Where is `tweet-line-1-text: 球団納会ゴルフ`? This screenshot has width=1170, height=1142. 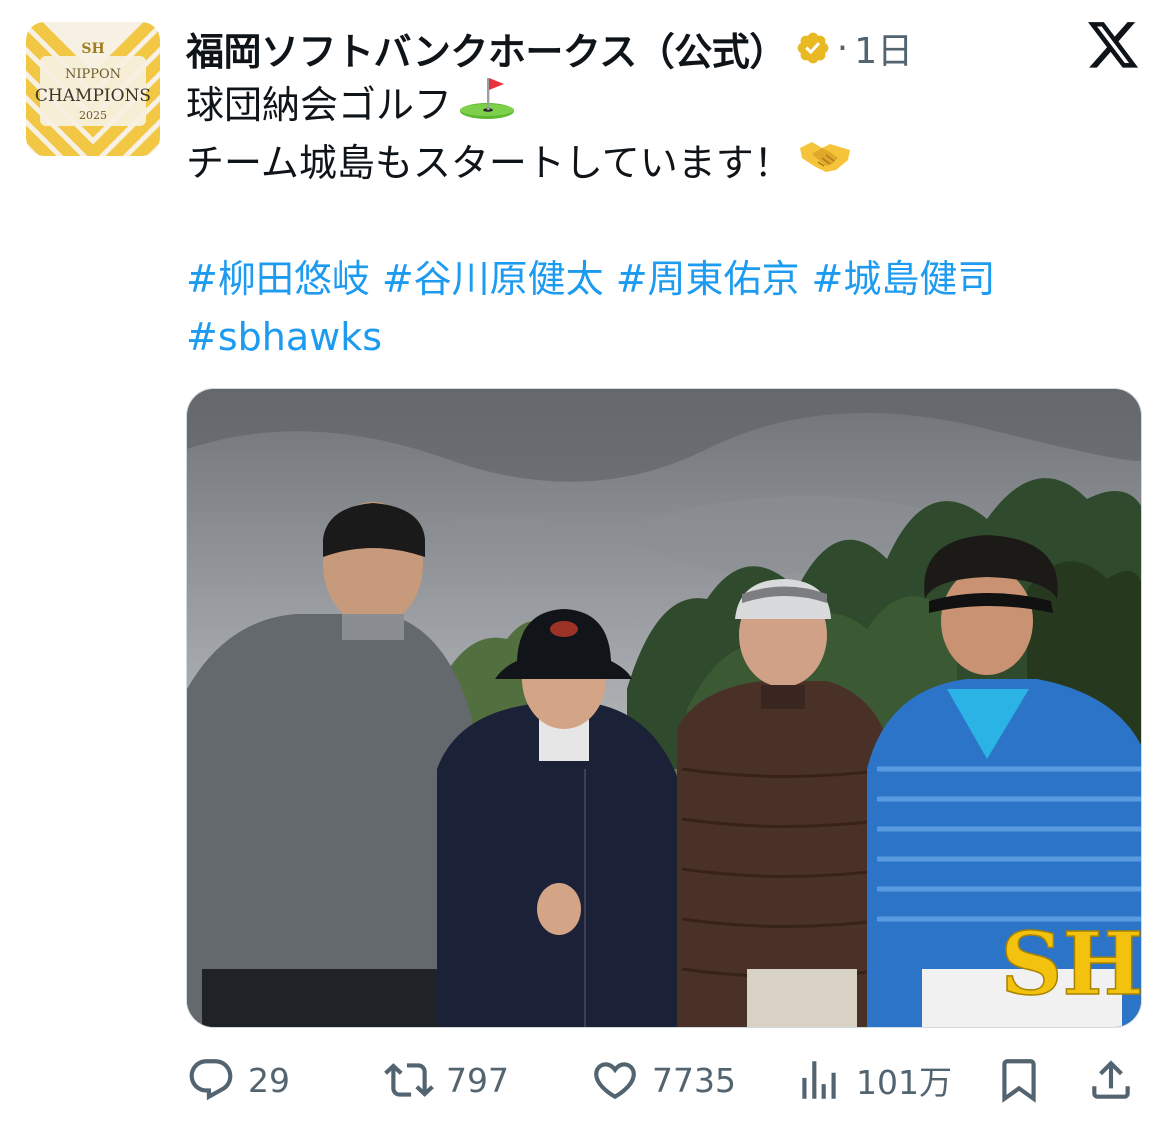
tweet-line-1-text: 球団納会ゴルフ is located at coordinates (319, 105).